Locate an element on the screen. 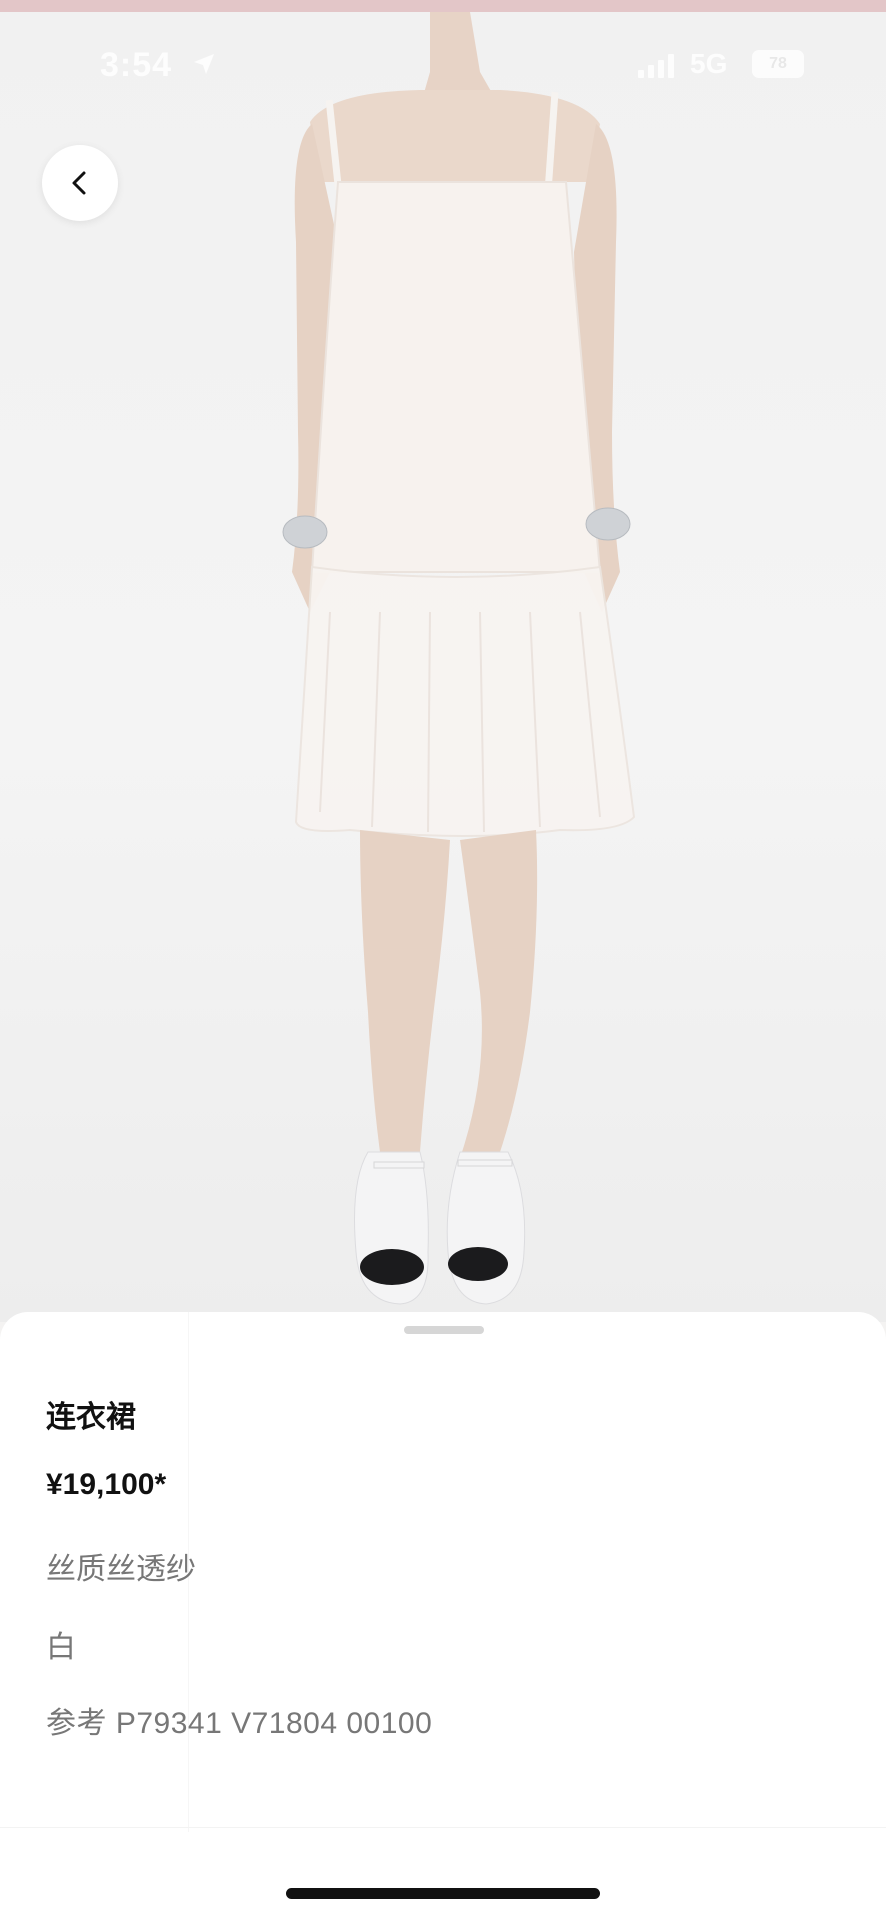  sheet-grabber-handle is located at coordinates (444, 1330).